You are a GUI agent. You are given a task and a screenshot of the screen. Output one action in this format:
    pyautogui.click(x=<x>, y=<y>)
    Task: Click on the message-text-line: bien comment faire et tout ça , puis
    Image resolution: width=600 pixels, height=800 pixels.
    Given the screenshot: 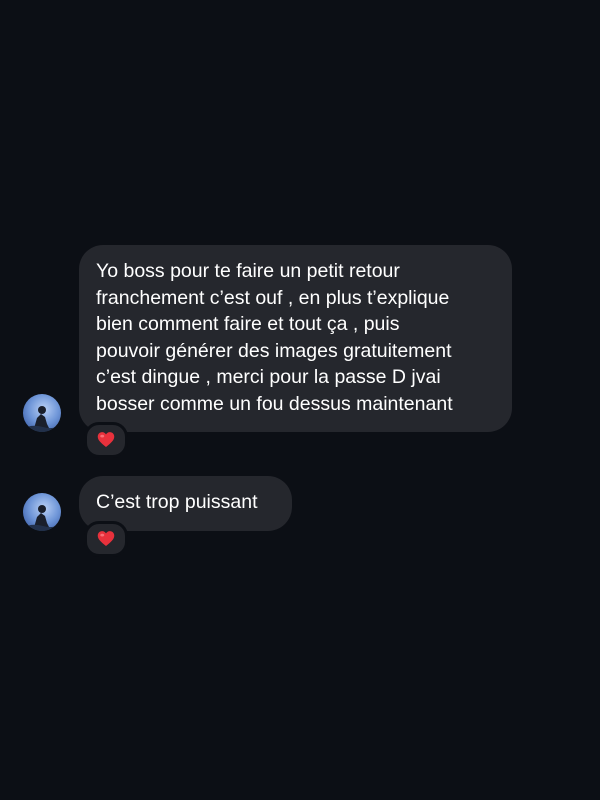 What is the action you would take?
    pyautogui.click(x=248, y=324)
    